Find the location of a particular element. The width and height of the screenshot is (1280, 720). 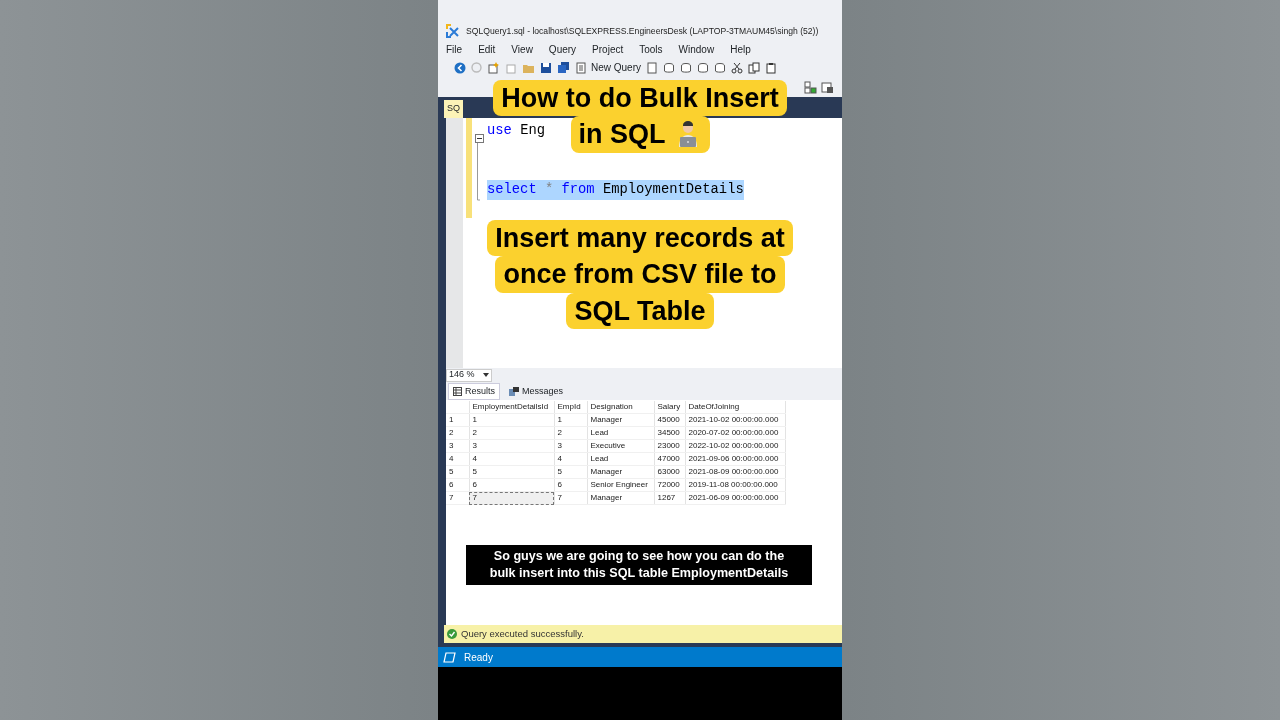

menu-item: Project is located at coordinates (610, 50).